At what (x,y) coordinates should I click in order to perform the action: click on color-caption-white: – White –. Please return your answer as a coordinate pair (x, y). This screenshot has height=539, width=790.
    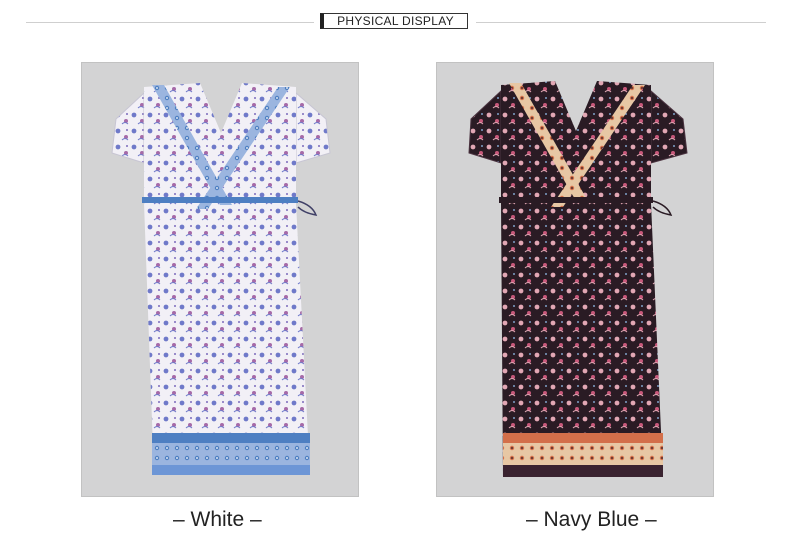
    Looking at the image, I should click on (217, 519).